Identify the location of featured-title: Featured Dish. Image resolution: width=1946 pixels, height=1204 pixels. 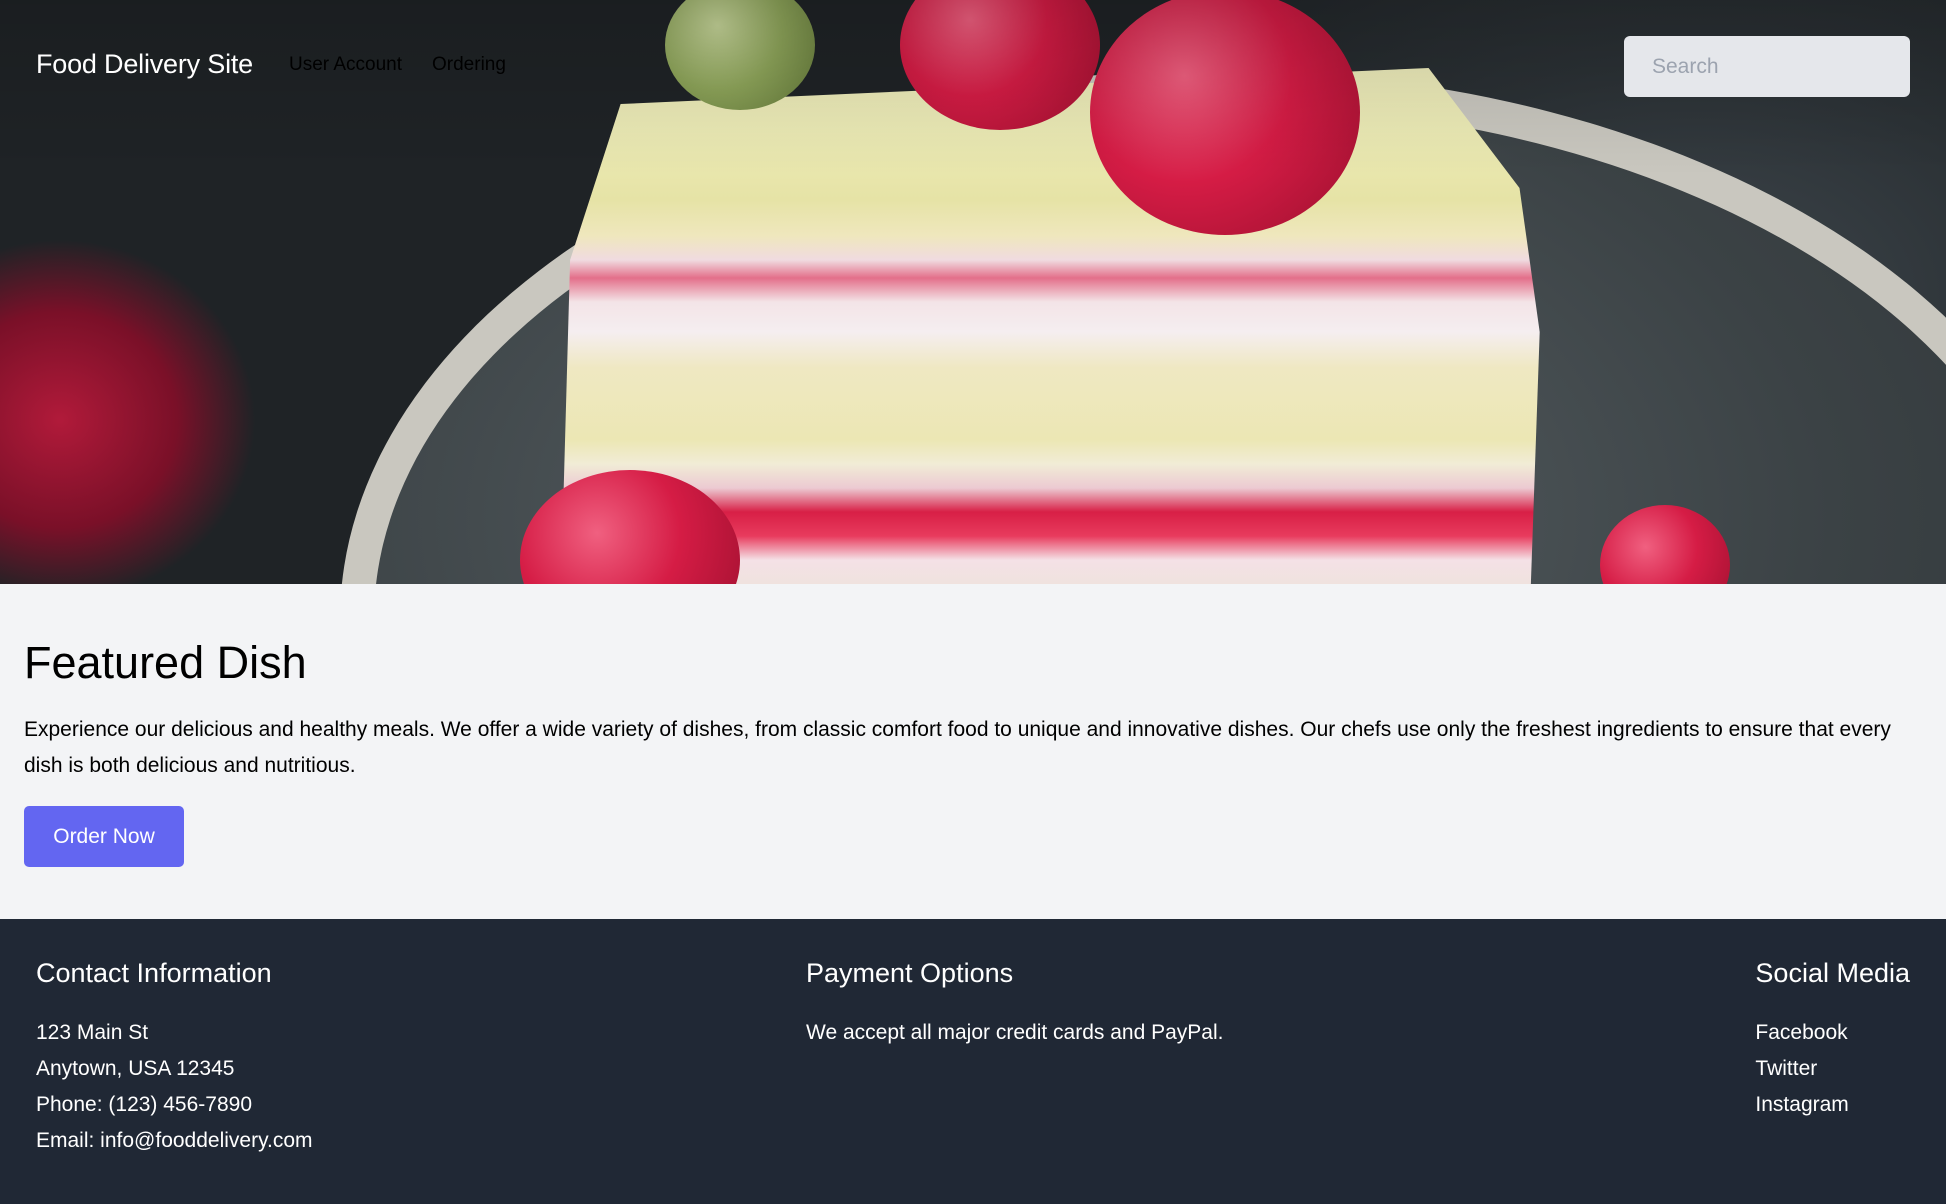
(165, 662).